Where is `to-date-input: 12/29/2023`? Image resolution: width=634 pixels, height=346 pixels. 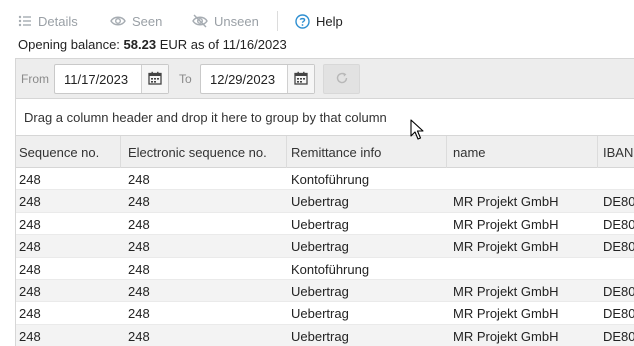
to-date-input: 12/29/2023 is located at coordinates (257, 79).